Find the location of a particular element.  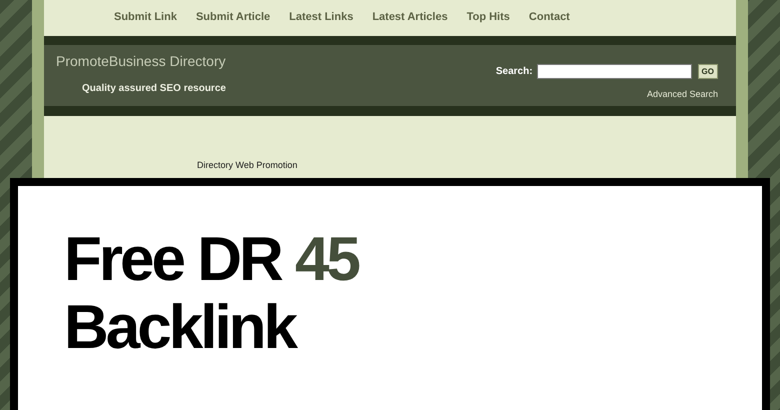

go-button: GO is located at coordinates (708, 71).